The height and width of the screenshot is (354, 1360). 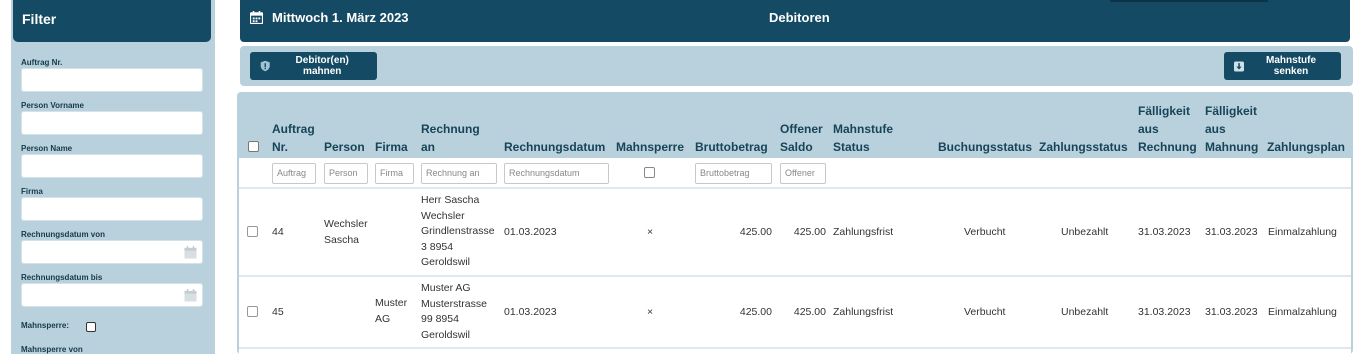 I want to click on current-date: Mittwoch 1. März 2023, so click(x=340, y=17).